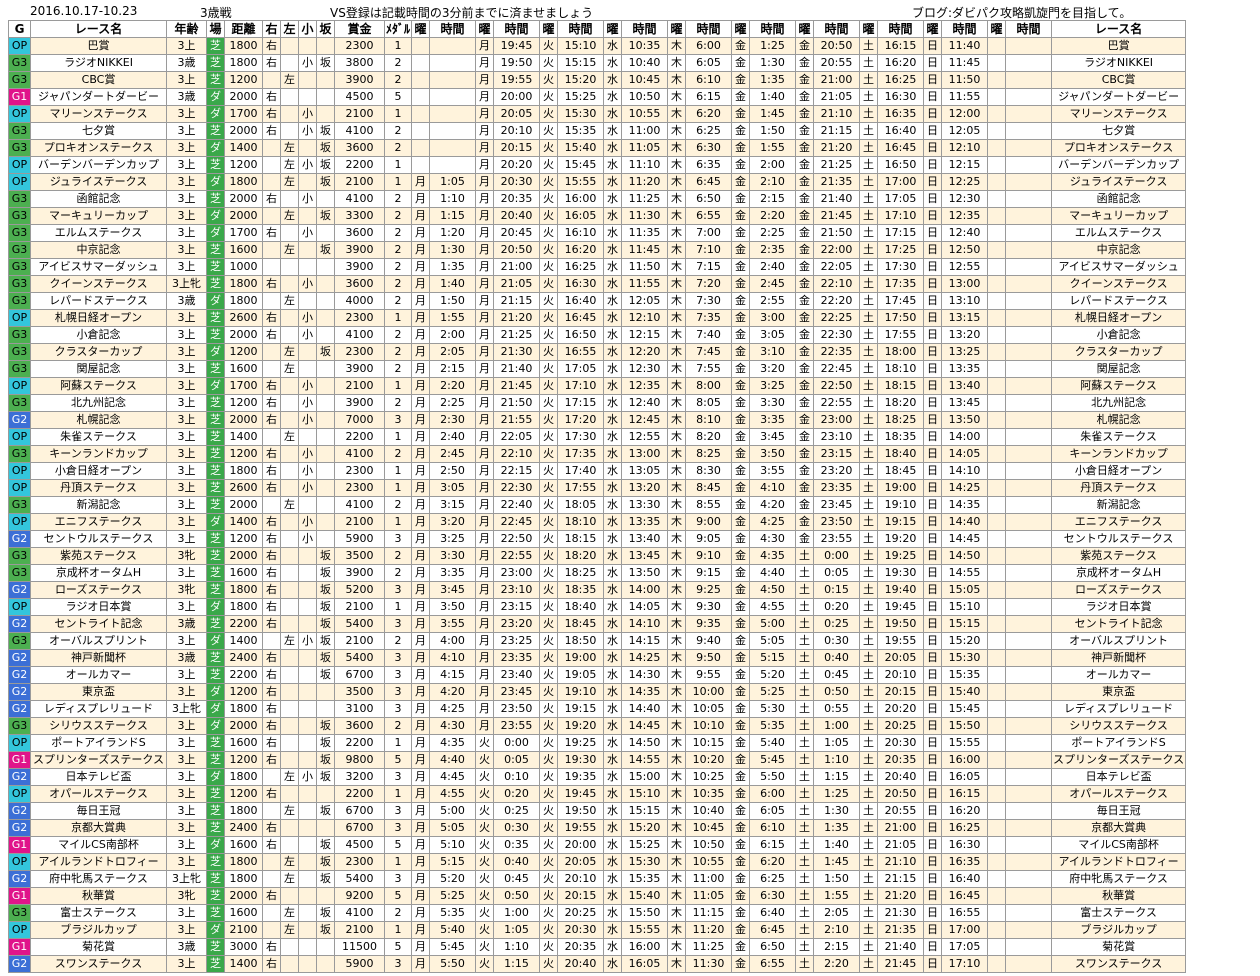  Describe the element at coordinates (709, 114) in the screenshot. I see `table-cell: 6:20` at that location.